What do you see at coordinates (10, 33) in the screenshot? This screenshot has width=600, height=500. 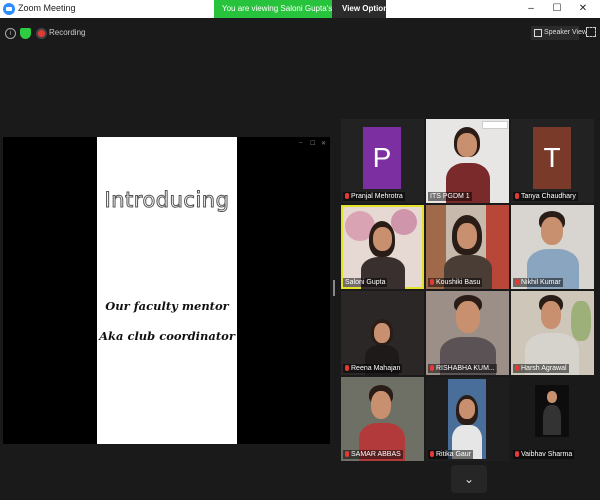 I see `meeting-info-icon: i` at bounding box center [10, 33].